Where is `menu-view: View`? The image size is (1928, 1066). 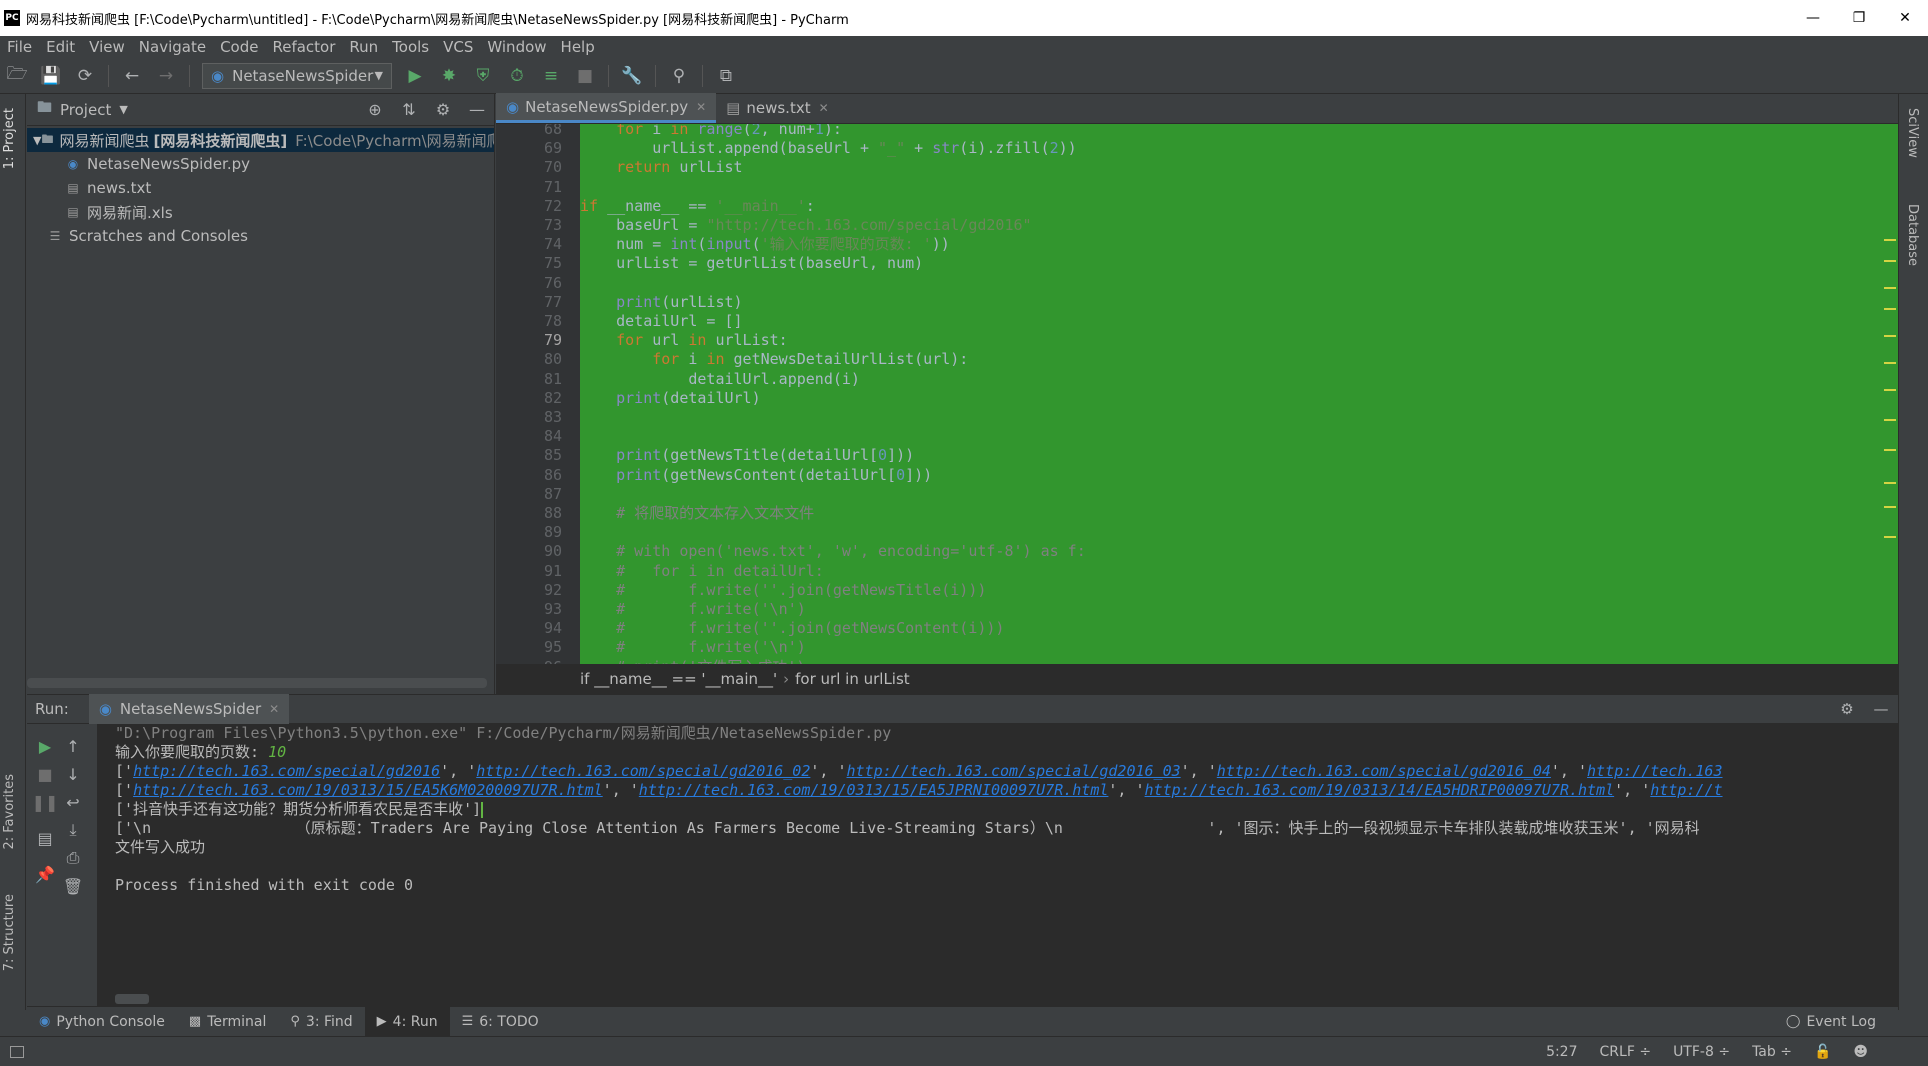
menu-view: View is located at coordinates (107, 47).